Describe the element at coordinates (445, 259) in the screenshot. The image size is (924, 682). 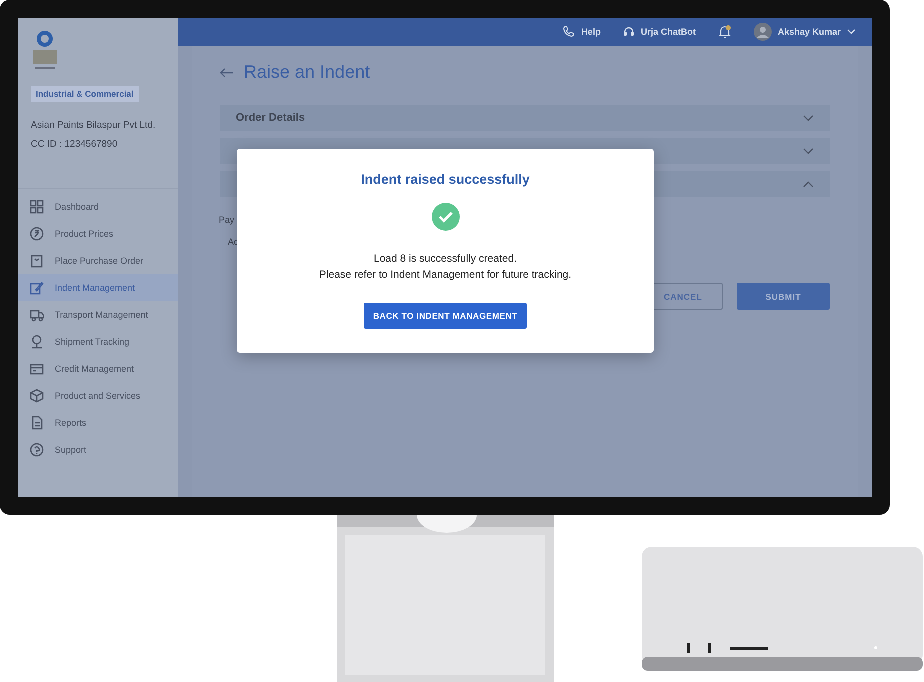
I see `dialog-message: Load 8 is successfully created.` at that location.